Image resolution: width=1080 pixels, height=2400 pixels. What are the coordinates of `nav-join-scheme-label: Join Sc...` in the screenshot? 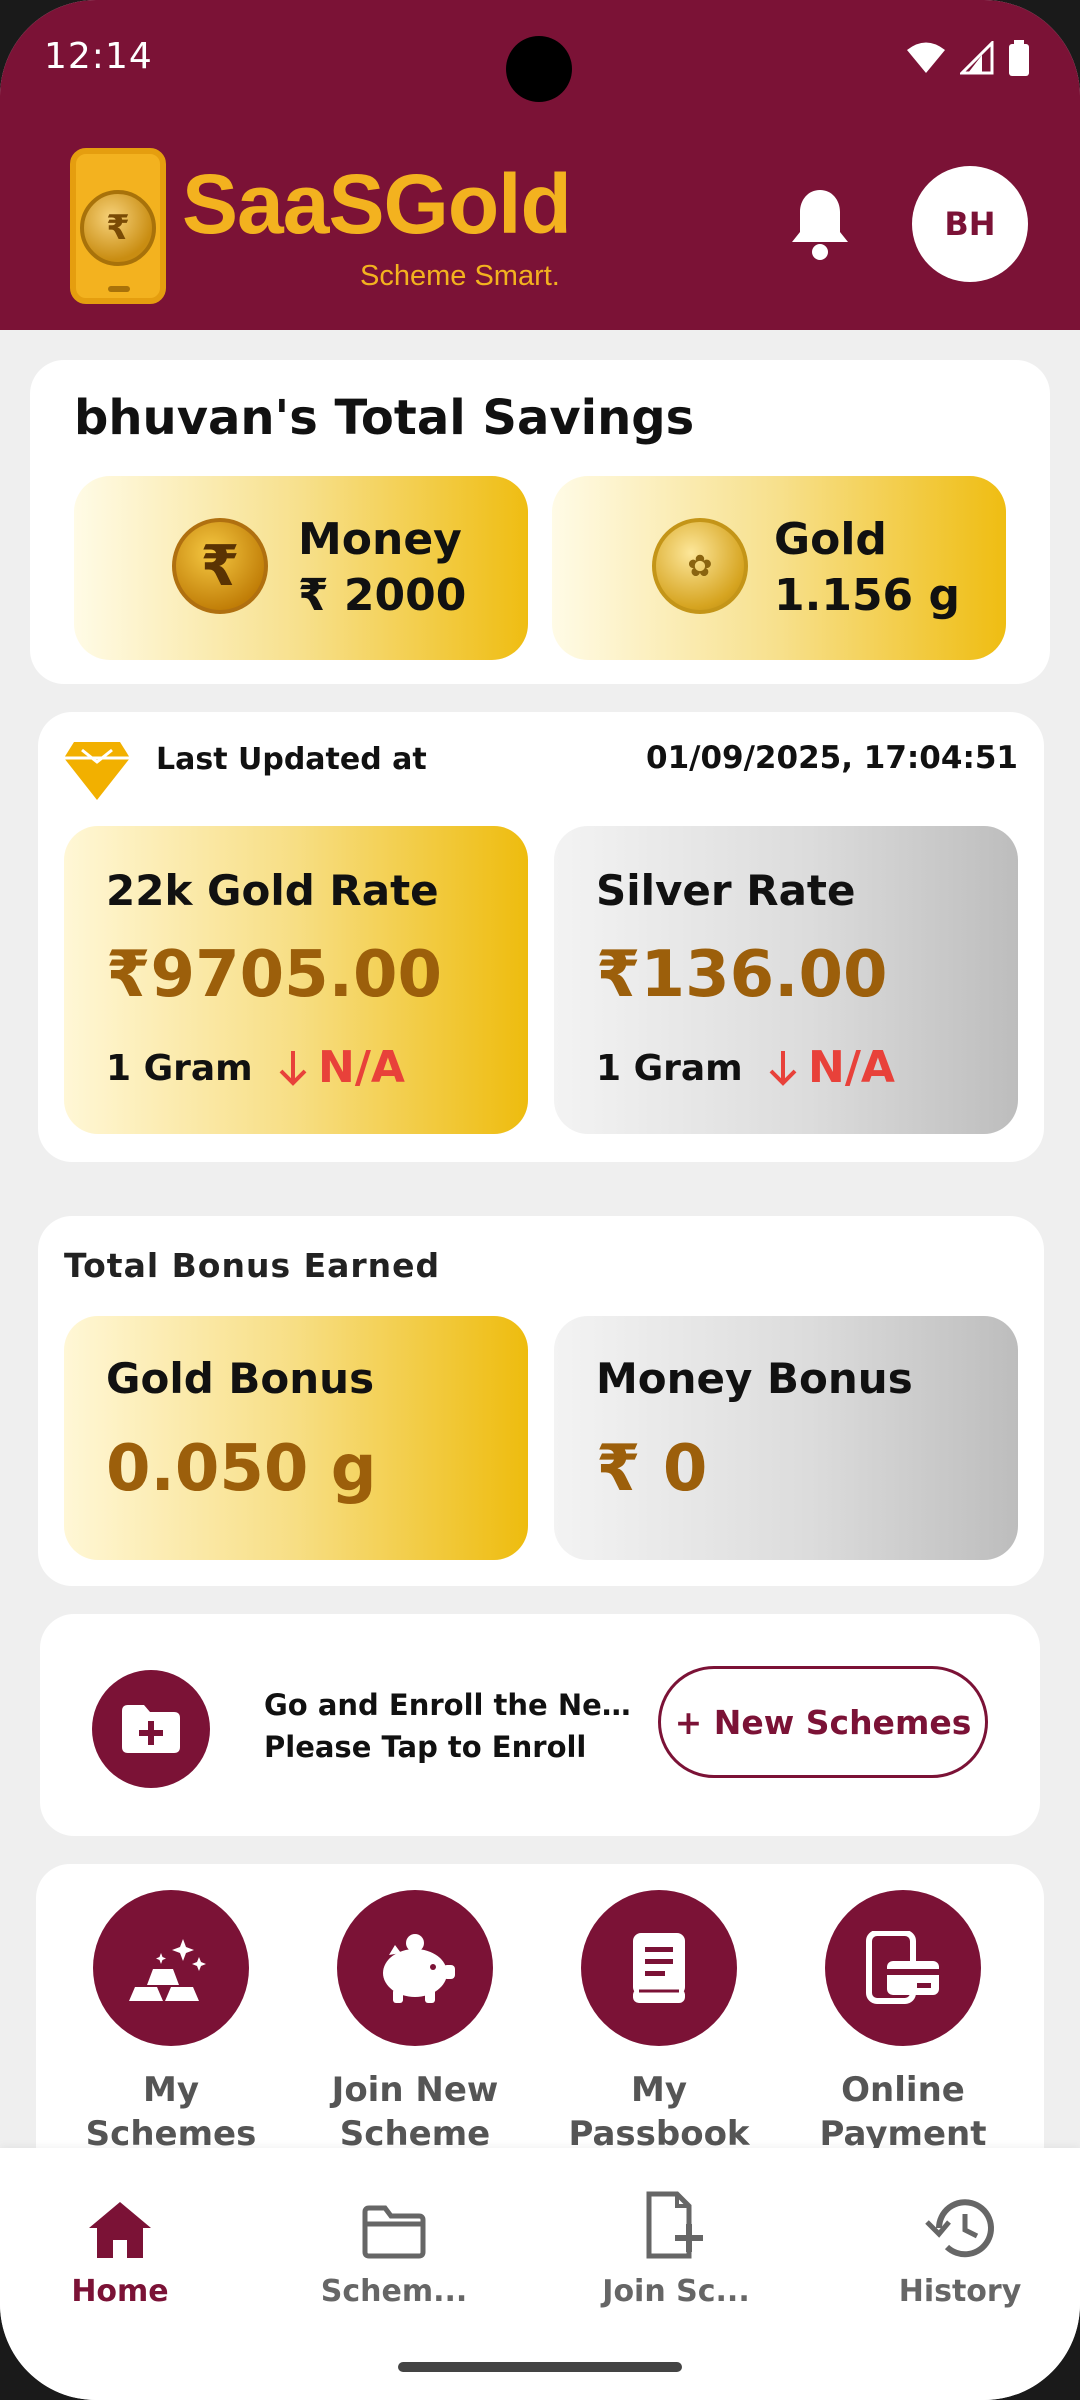 It's located at (676, 2291).